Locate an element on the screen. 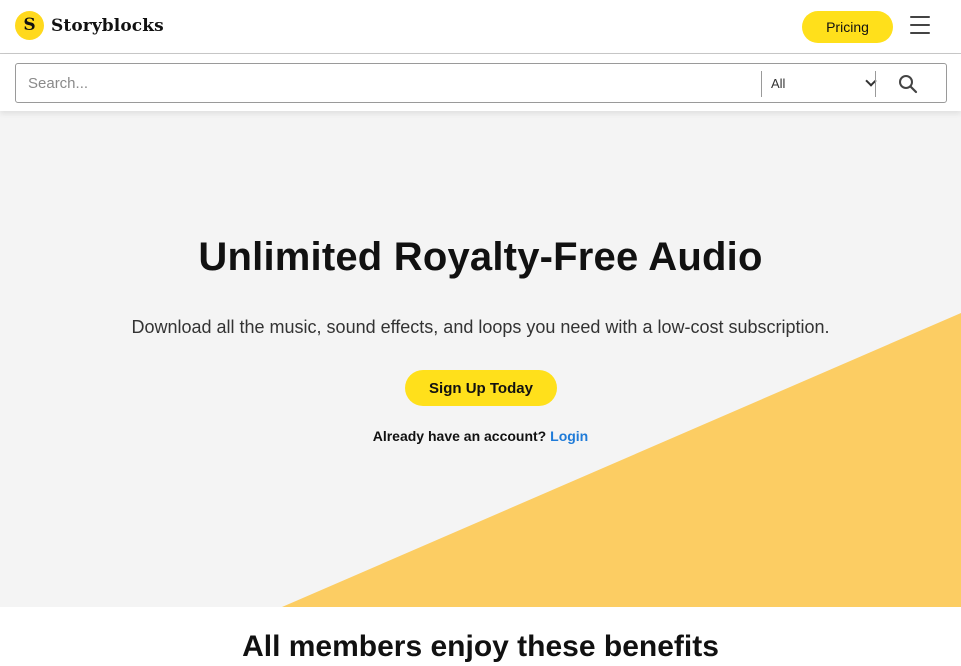 This screenshot has height=666, width=961. storyblocks-logo-icon: S is located at coordinates (29, 25).